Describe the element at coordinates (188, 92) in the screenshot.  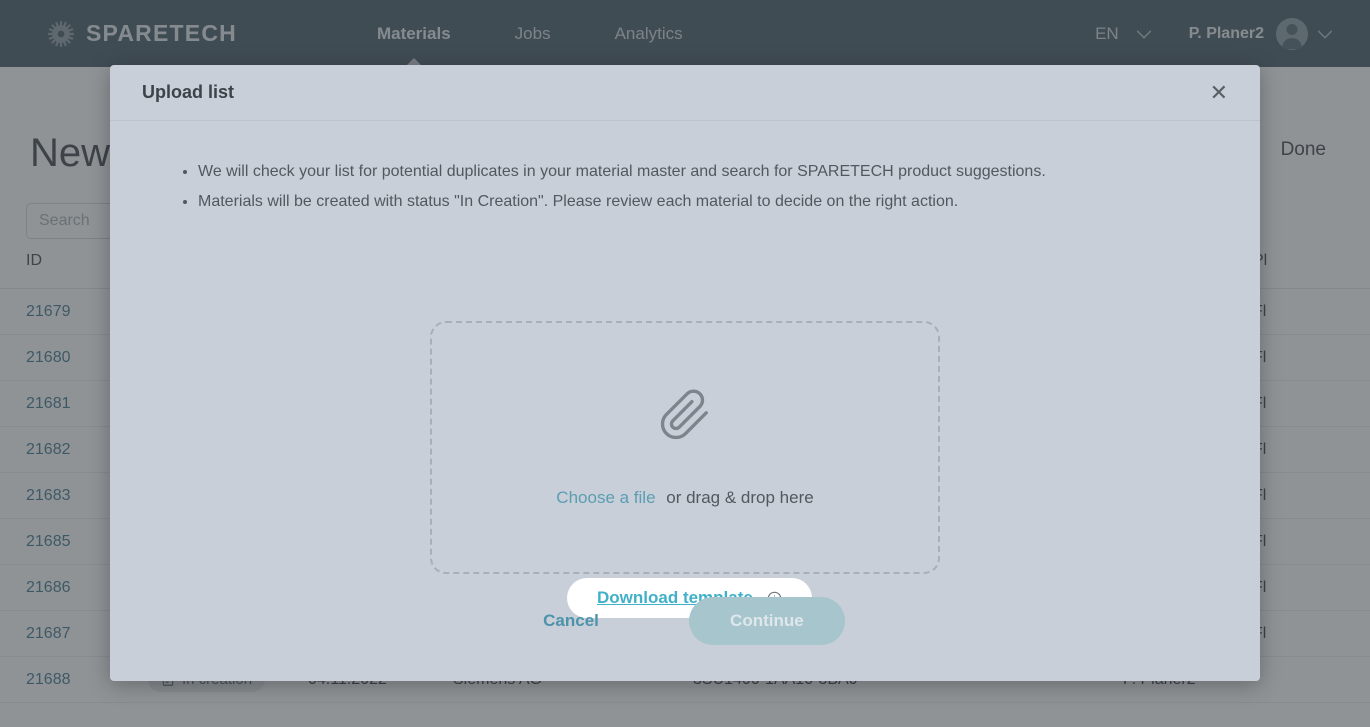
I see `modal-title: Upload list` at that location.